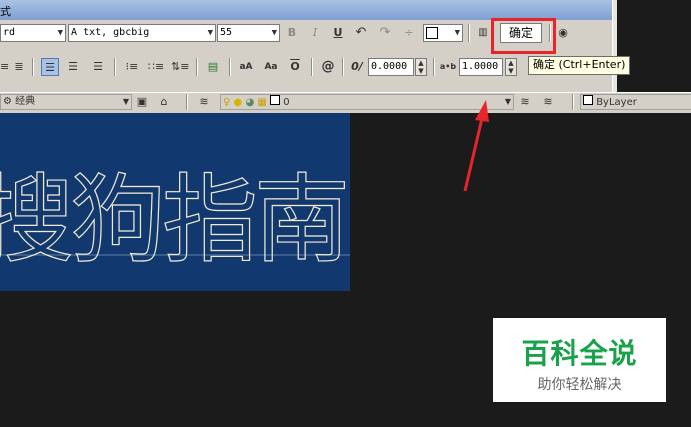 Image resolution: width=691 pixels, height=427 pixels. Describe the element at coordinates (443, 33) in the screenshot. I see `color-select: ▼` at that location.